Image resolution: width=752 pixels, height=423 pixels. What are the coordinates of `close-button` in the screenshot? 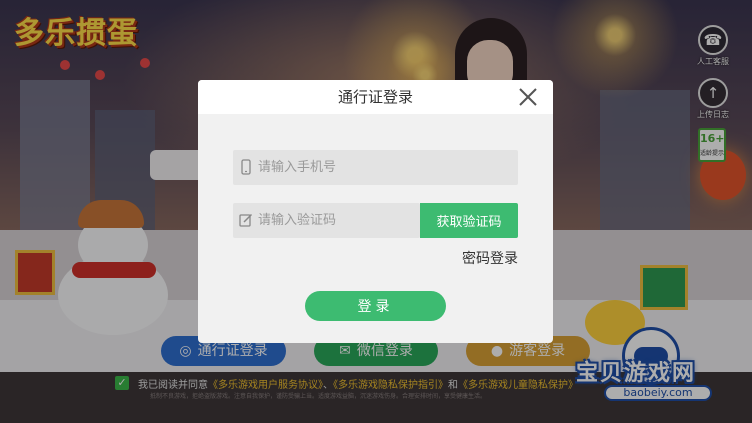 It's located at (528, 97).